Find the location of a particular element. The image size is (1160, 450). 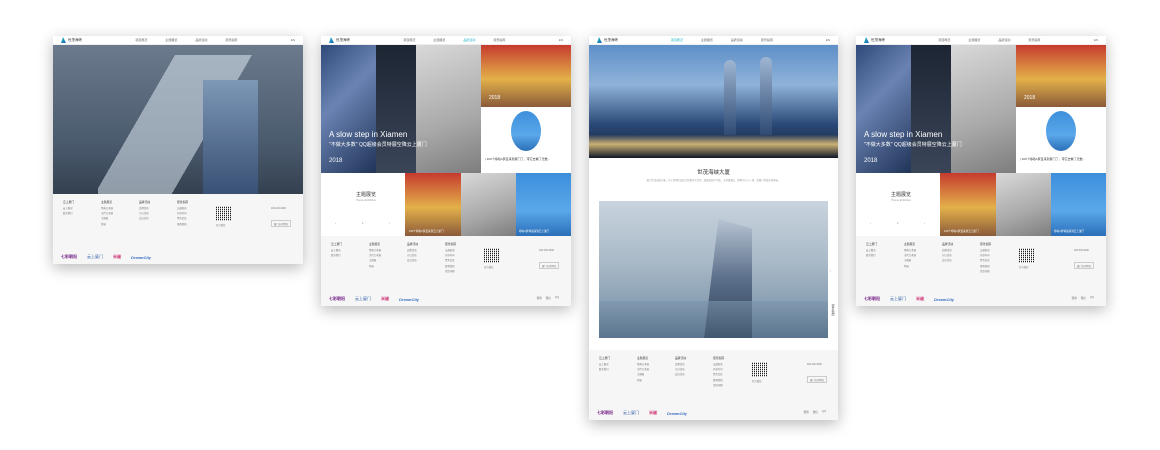

news-card-image: 2018 is located at coordinates (526, 76).